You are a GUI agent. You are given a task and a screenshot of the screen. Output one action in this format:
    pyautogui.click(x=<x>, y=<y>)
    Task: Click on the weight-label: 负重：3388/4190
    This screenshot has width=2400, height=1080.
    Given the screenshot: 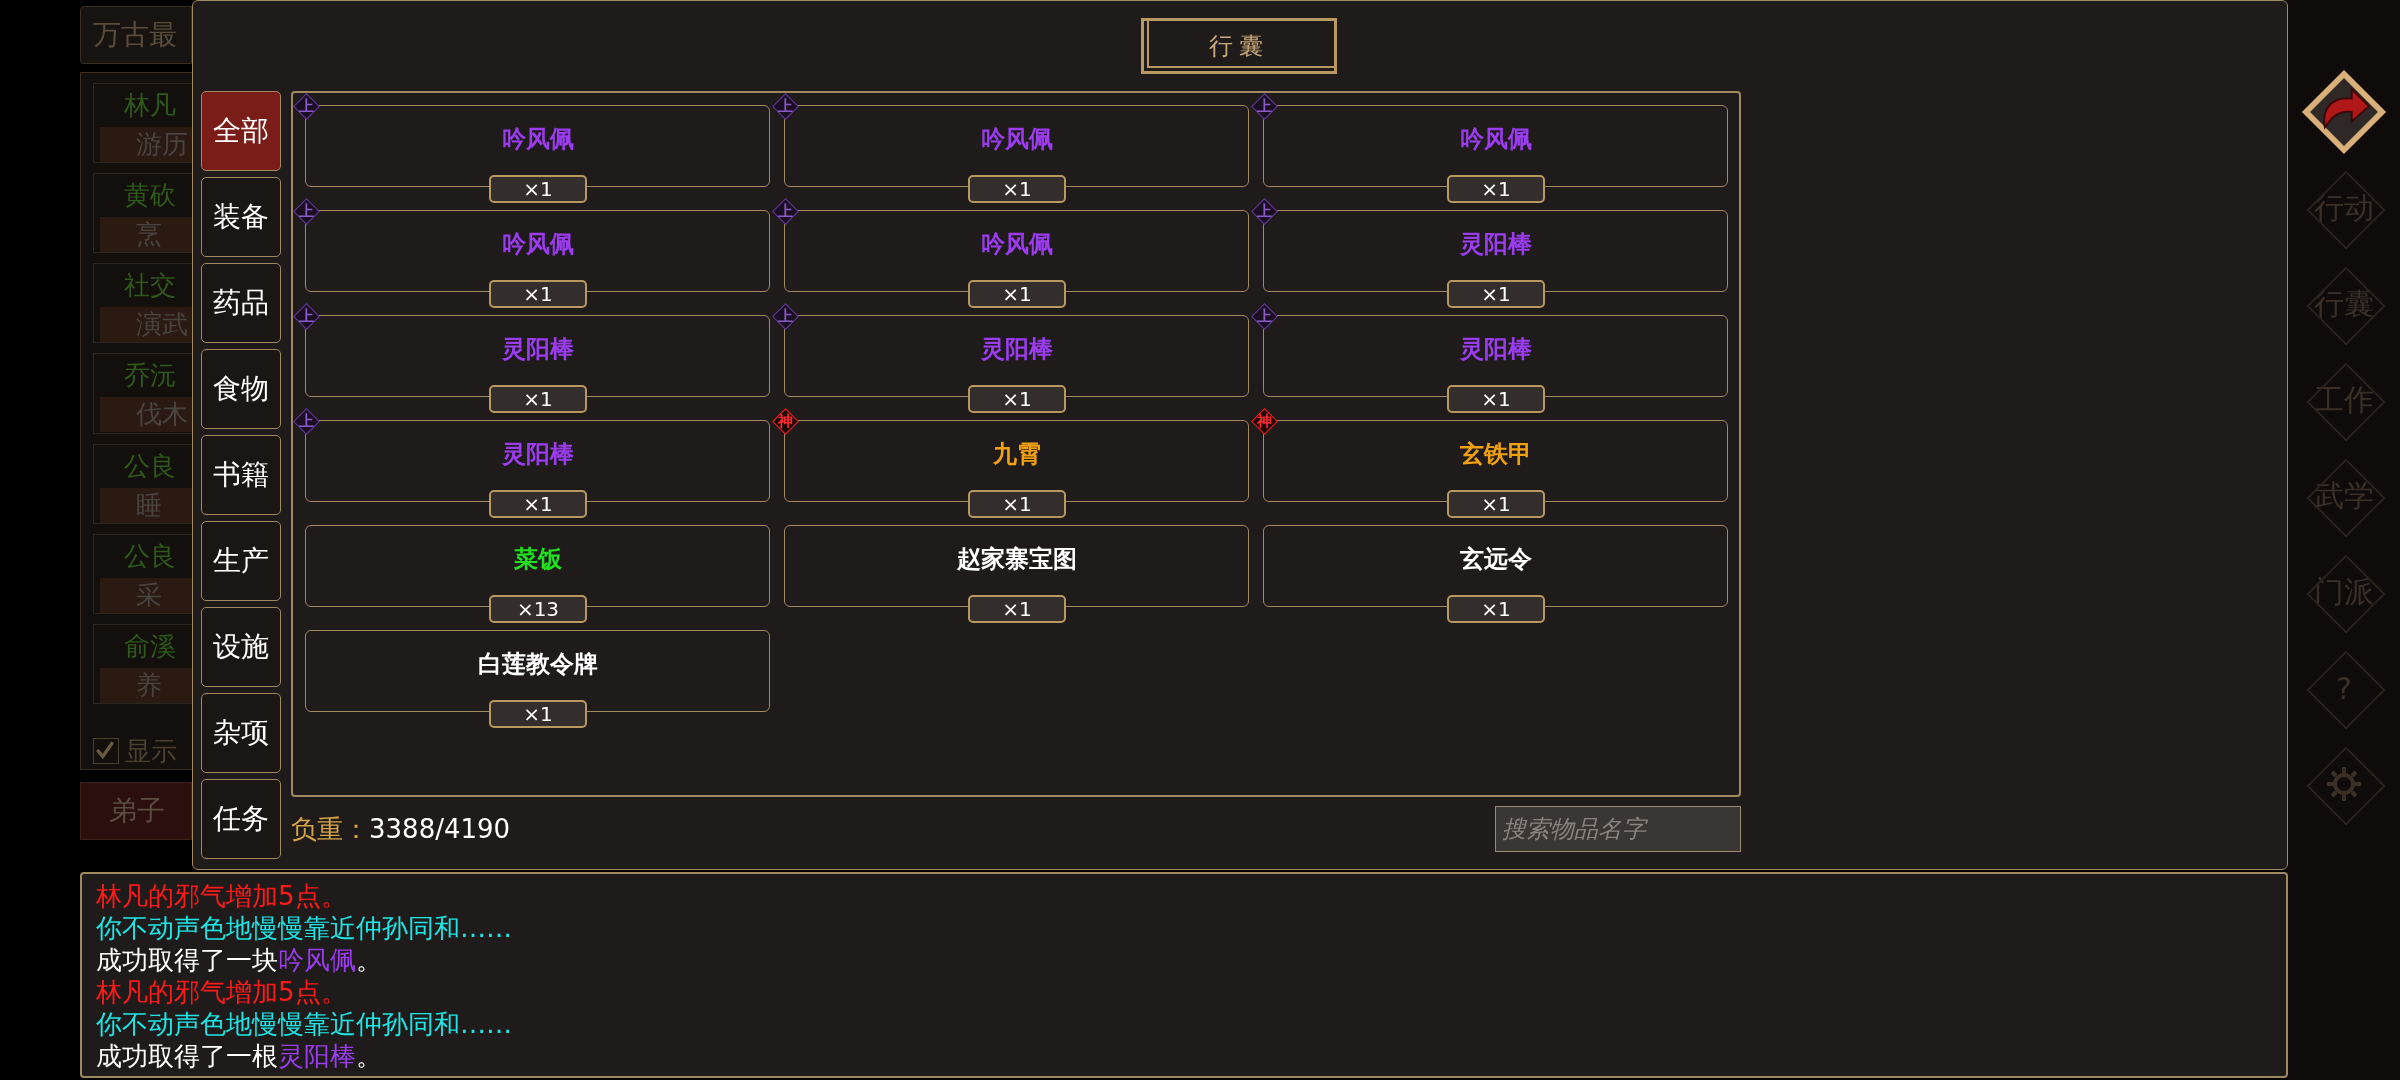 What is the action you would take?
    pyautogui.click(x=401, y=829)
    